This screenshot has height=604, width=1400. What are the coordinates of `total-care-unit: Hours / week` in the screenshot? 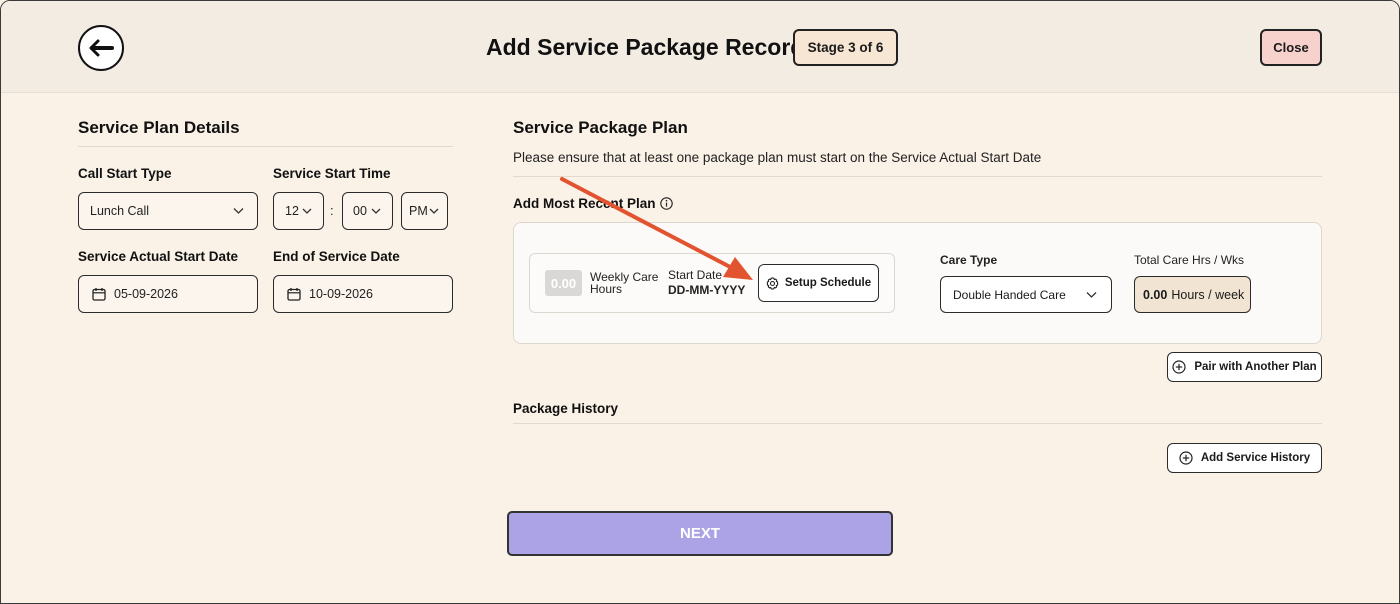 It's located at (1208, 294).